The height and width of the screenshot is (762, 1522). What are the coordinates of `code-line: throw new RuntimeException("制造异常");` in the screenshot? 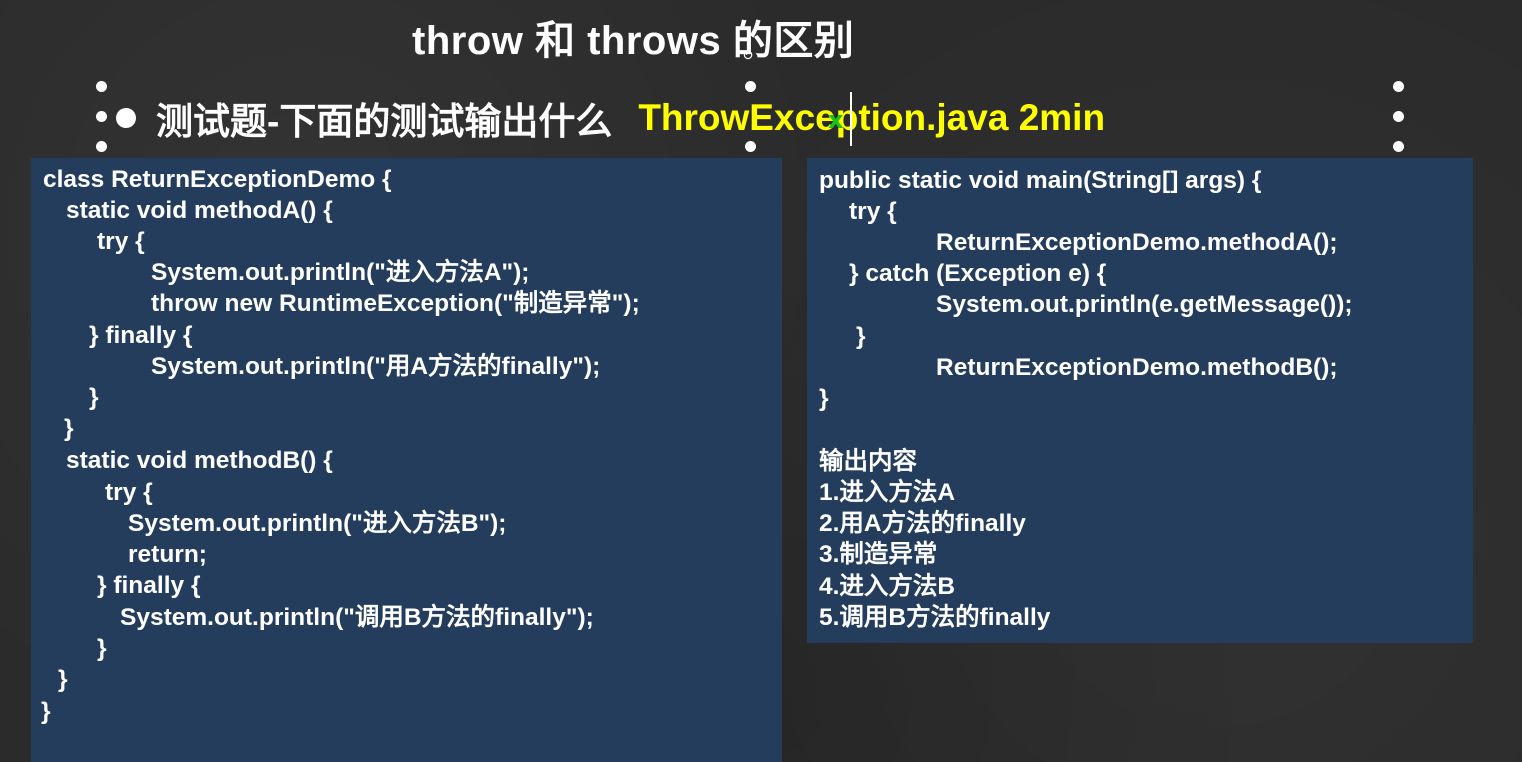 It's located at (395, 303).